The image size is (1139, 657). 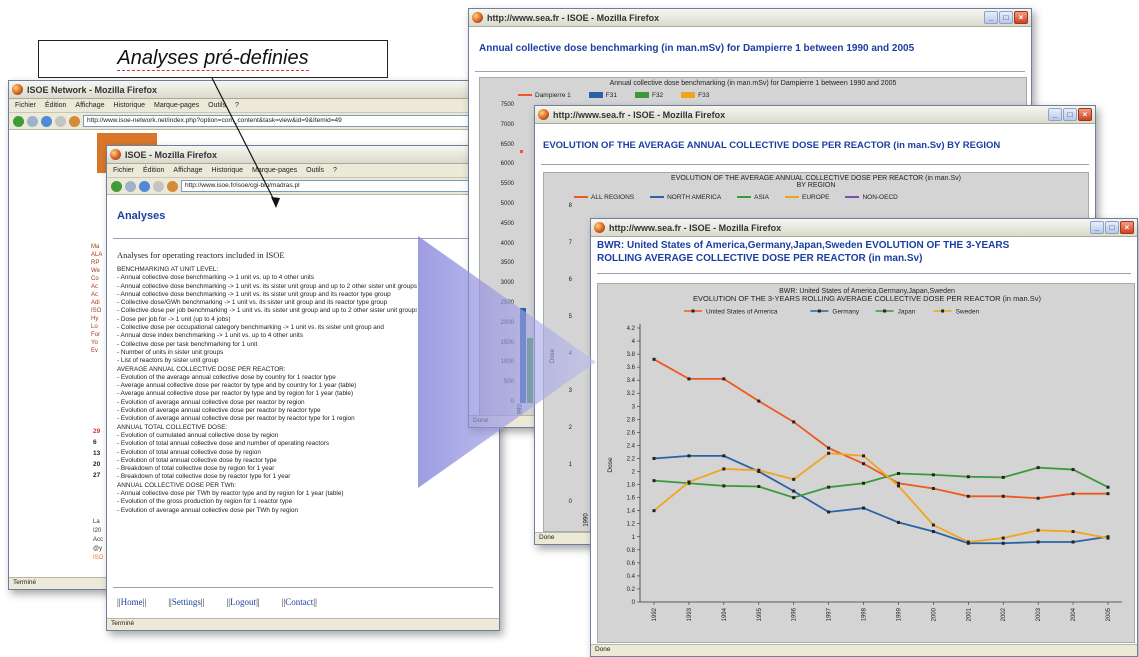 I want to click on settings-link: Settings, so click(x=186, y=602).